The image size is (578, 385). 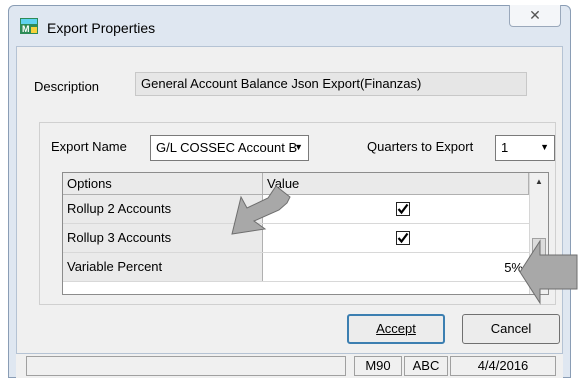 I want to click on column-header-value: Value, so click(x=396, y=184).